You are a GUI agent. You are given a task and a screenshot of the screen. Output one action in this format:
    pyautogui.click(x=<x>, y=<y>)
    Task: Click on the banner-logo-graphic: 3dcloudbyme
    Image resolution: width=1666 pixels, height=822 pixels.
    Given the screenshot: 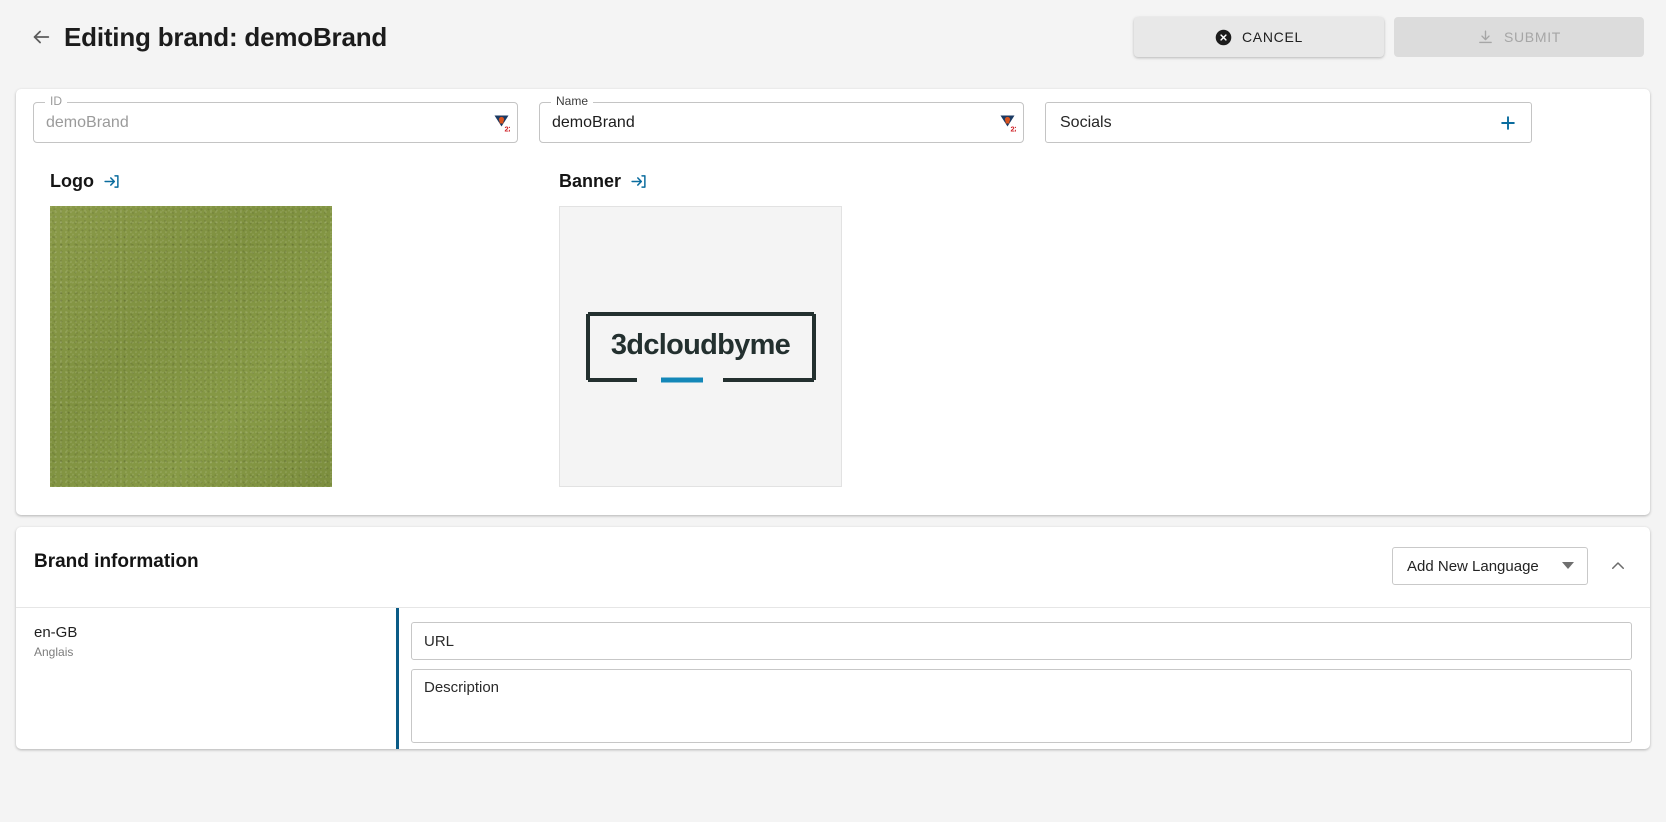 What is the action you would take?
    pyautogui.click(x=701, y=347)
    